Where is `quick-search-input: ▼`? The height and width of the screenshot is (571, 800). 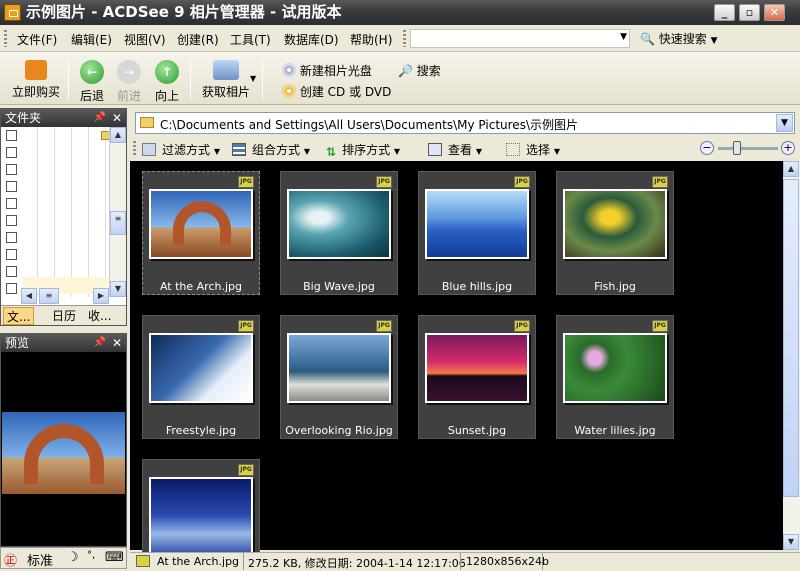
quick-search-input: ▼ is located at coordinates (520, 38).